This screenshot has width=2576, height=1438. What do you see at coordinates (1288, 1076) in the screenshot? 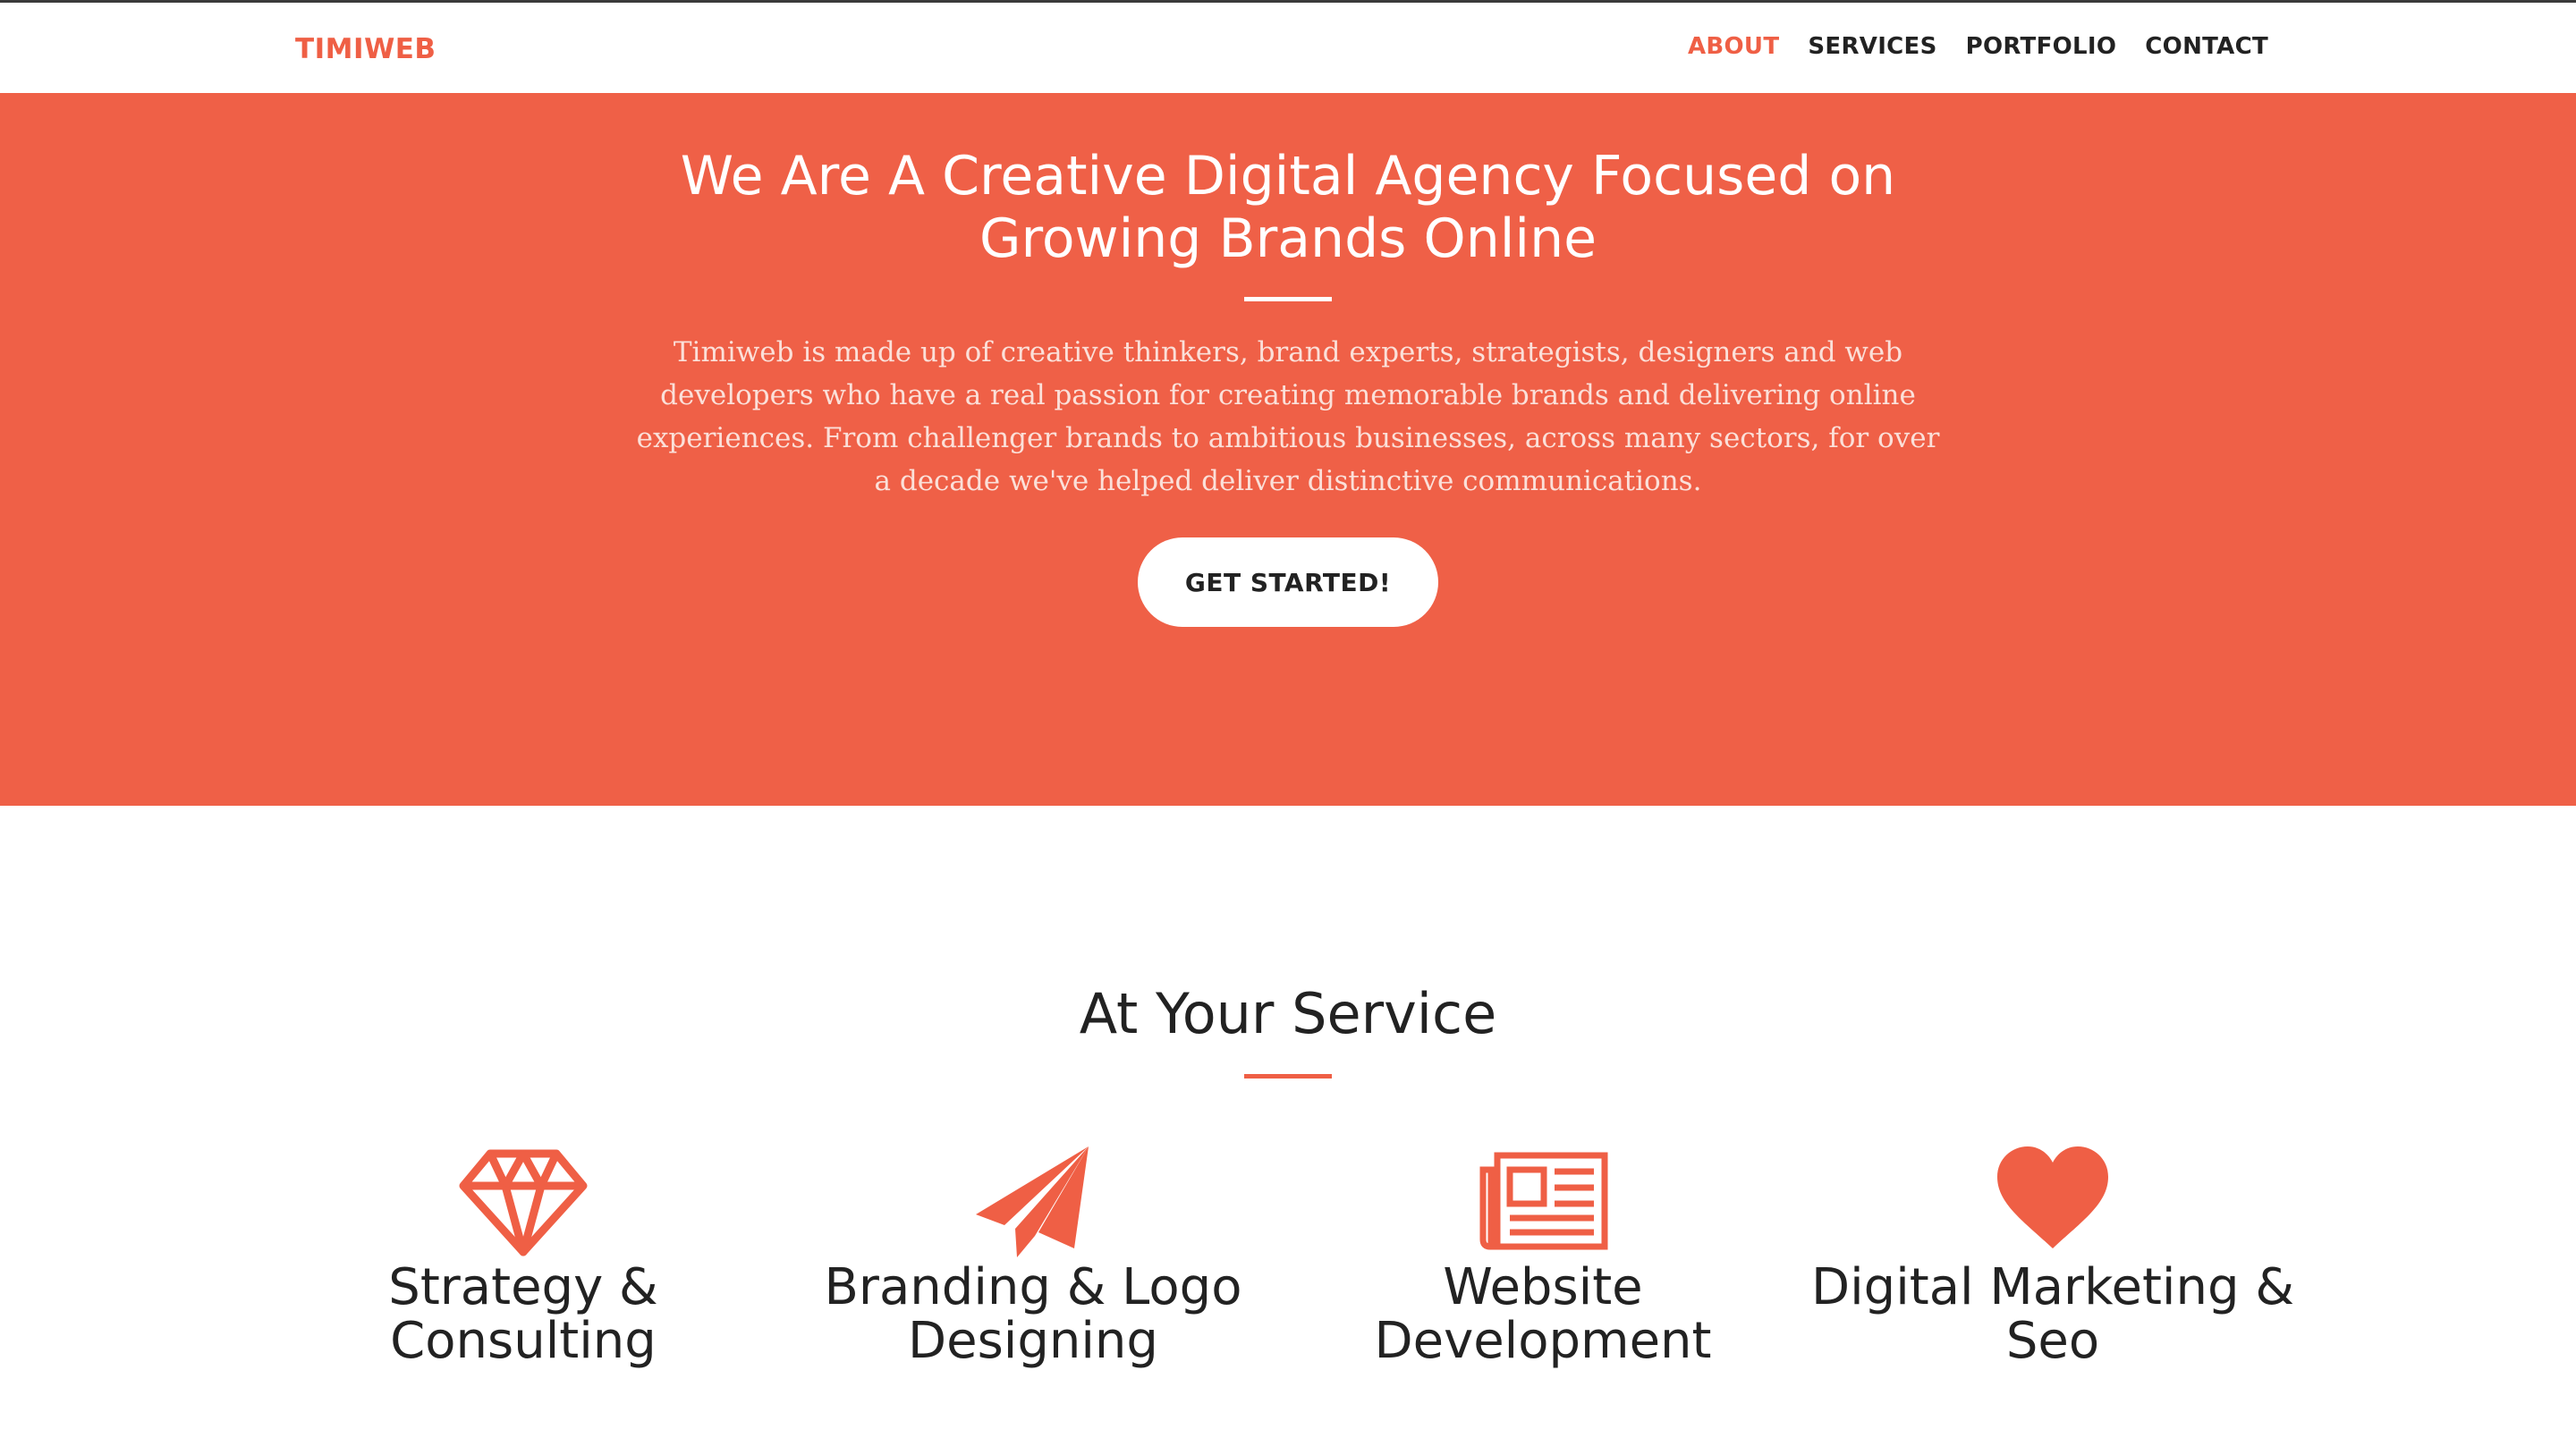
I see `services-divider` at bounding box center [1288, 1076].